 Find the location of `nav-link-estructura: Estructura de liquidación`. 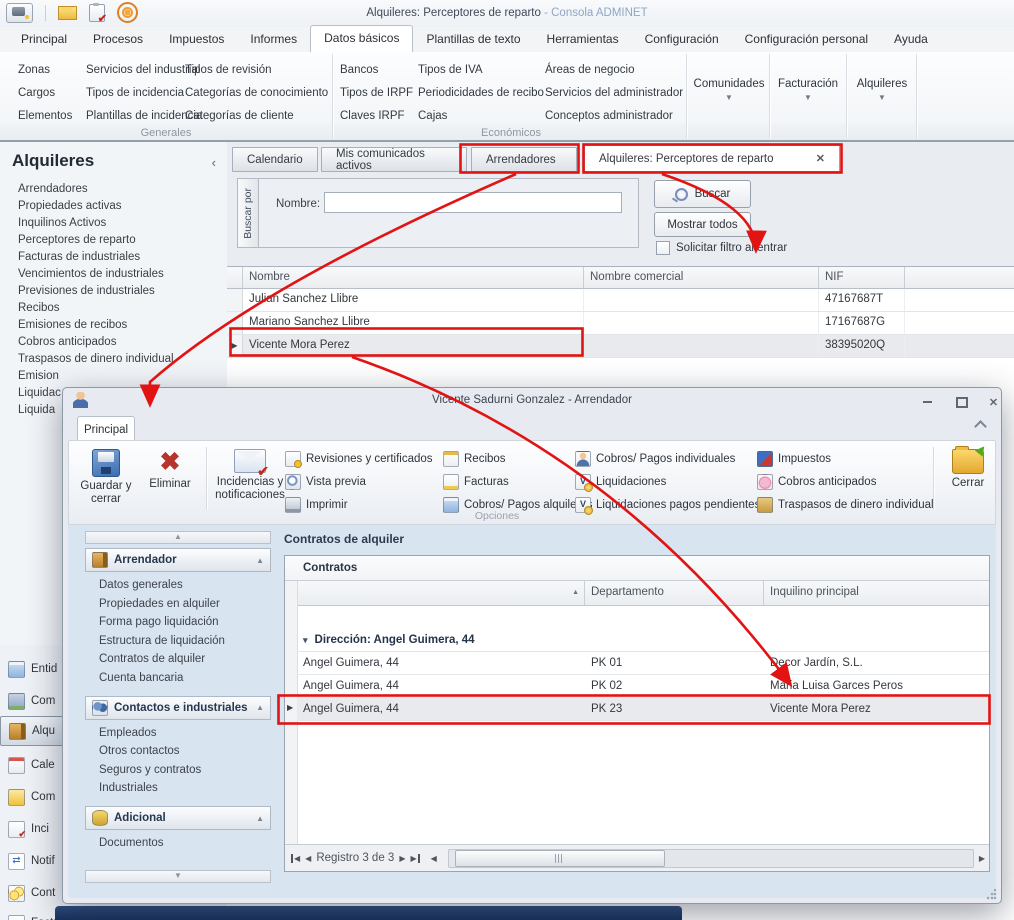

nav-link-estructura: Estructura de liquidación is located at coordinates (185, 641).